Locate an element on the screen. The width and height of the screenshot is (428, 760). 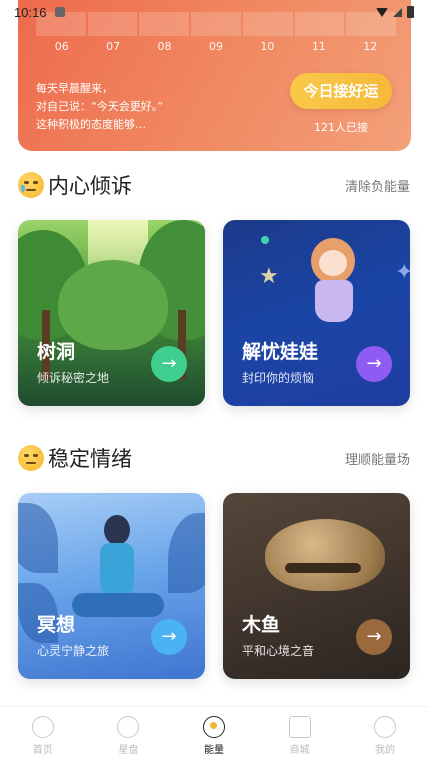
planet-icon is located at coordinates (42, 727).